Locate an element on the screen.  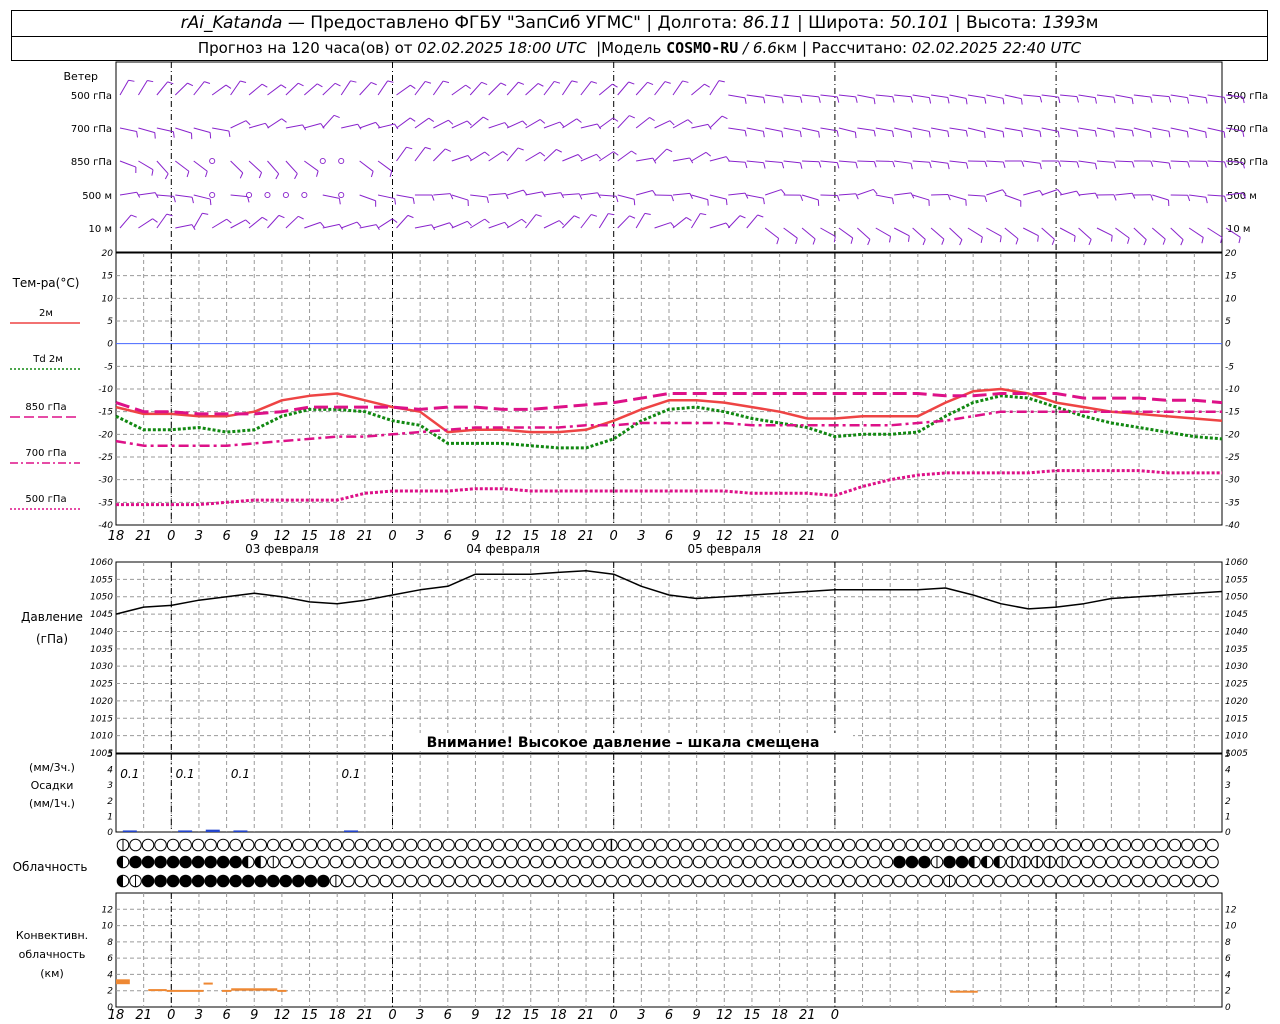
temperature-tick-left: -25 is located at coordinates (105, 458).